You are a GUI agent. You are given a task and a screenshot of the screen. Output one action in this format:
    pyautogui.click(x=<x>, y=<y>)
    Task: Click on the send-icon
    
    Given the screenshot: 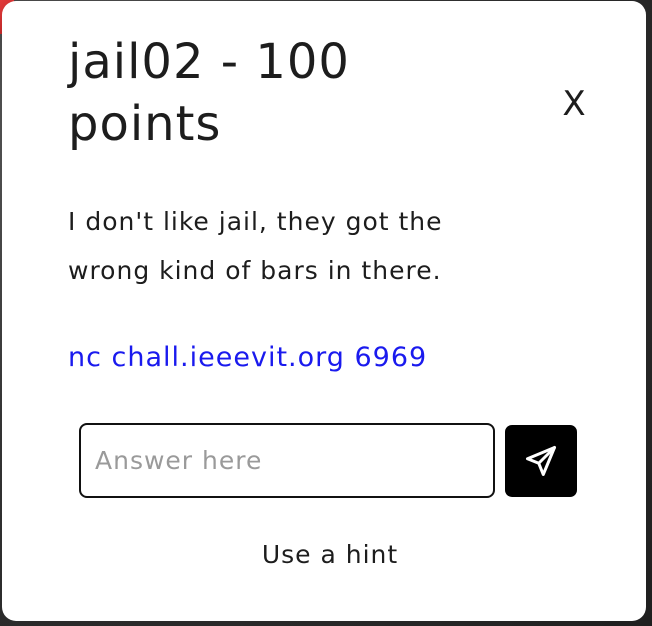 What is the action you would take?
    pyautogui.click(x=541, y=461)
    